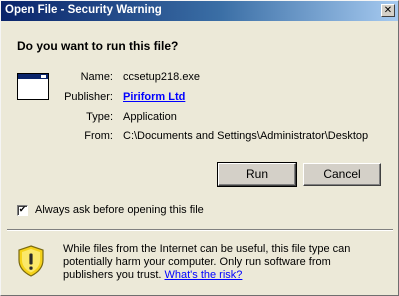  I want to click on from-label: From:, so click(98, 136).